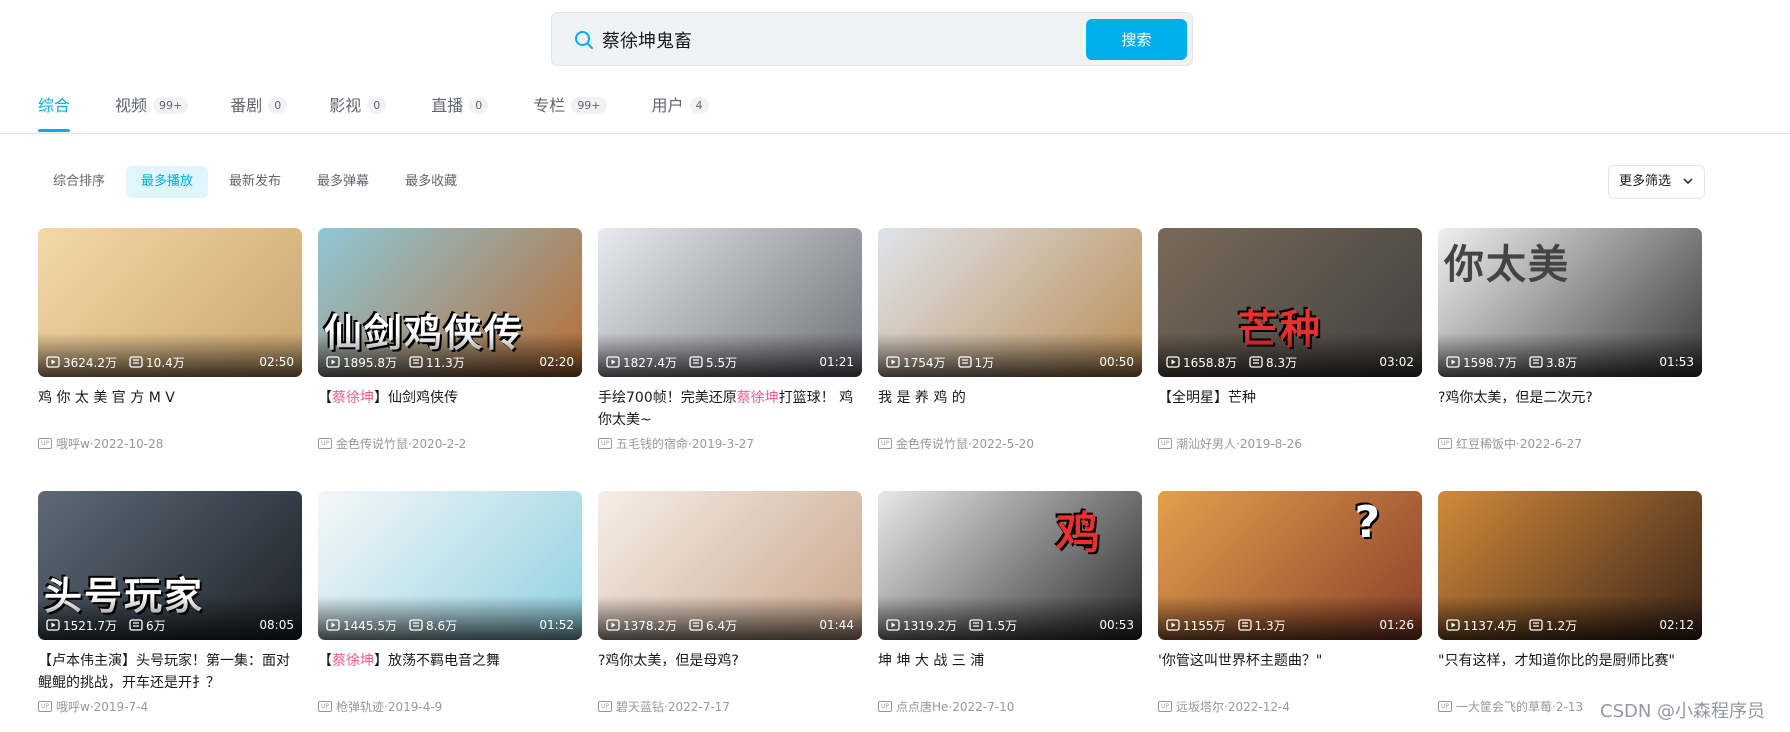  I want to click on video-thumbnail: 1445.5万 8.6万 01:52, so click(450, 565).